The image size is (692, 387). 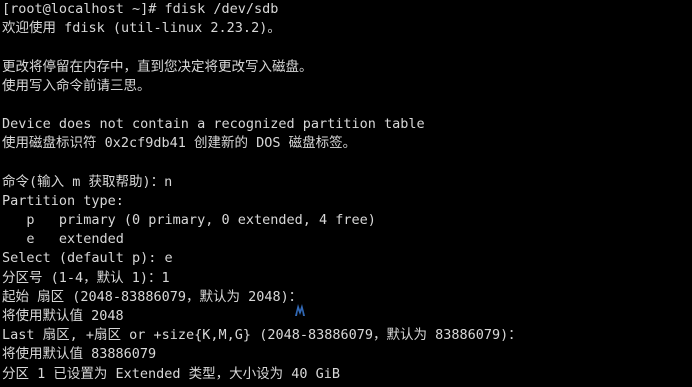 I want to click on watermark, so click(x=314, y=310).